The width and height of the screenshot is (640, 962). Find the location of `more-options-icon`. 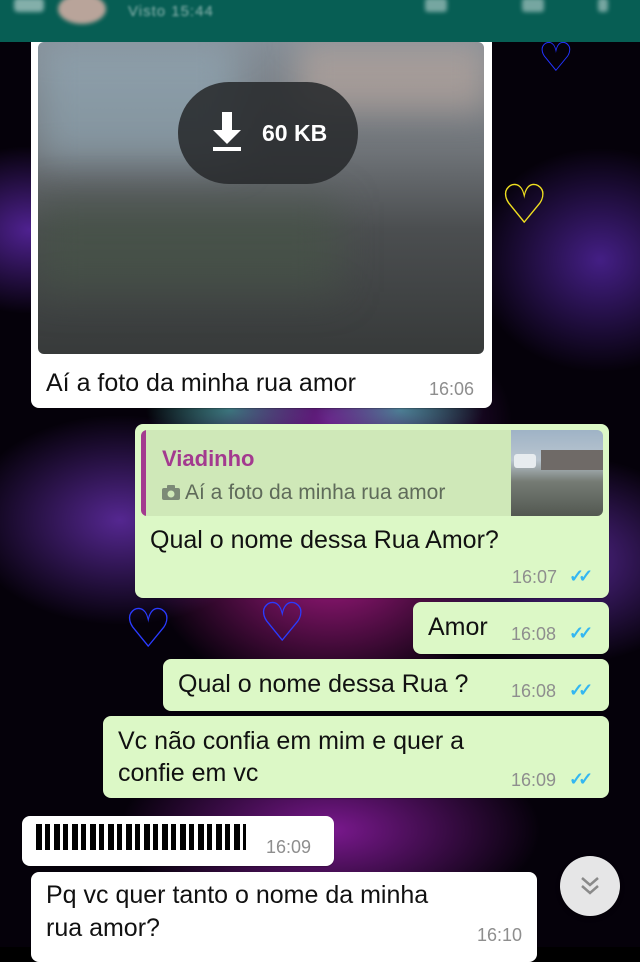

more-options-icon is located at coordinates (603, 6).